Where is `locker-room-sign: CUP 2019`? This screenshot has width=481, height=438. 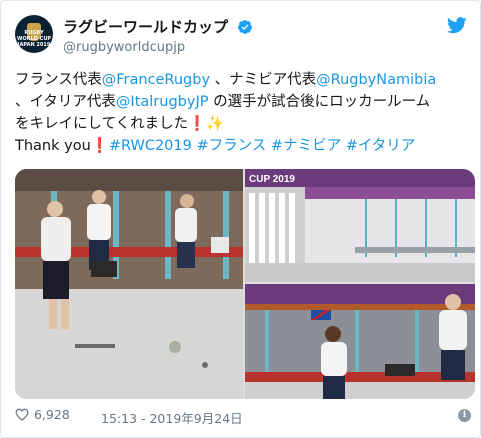 locker-room-sign: CUP 2019 is located at coordinates (272, 179).